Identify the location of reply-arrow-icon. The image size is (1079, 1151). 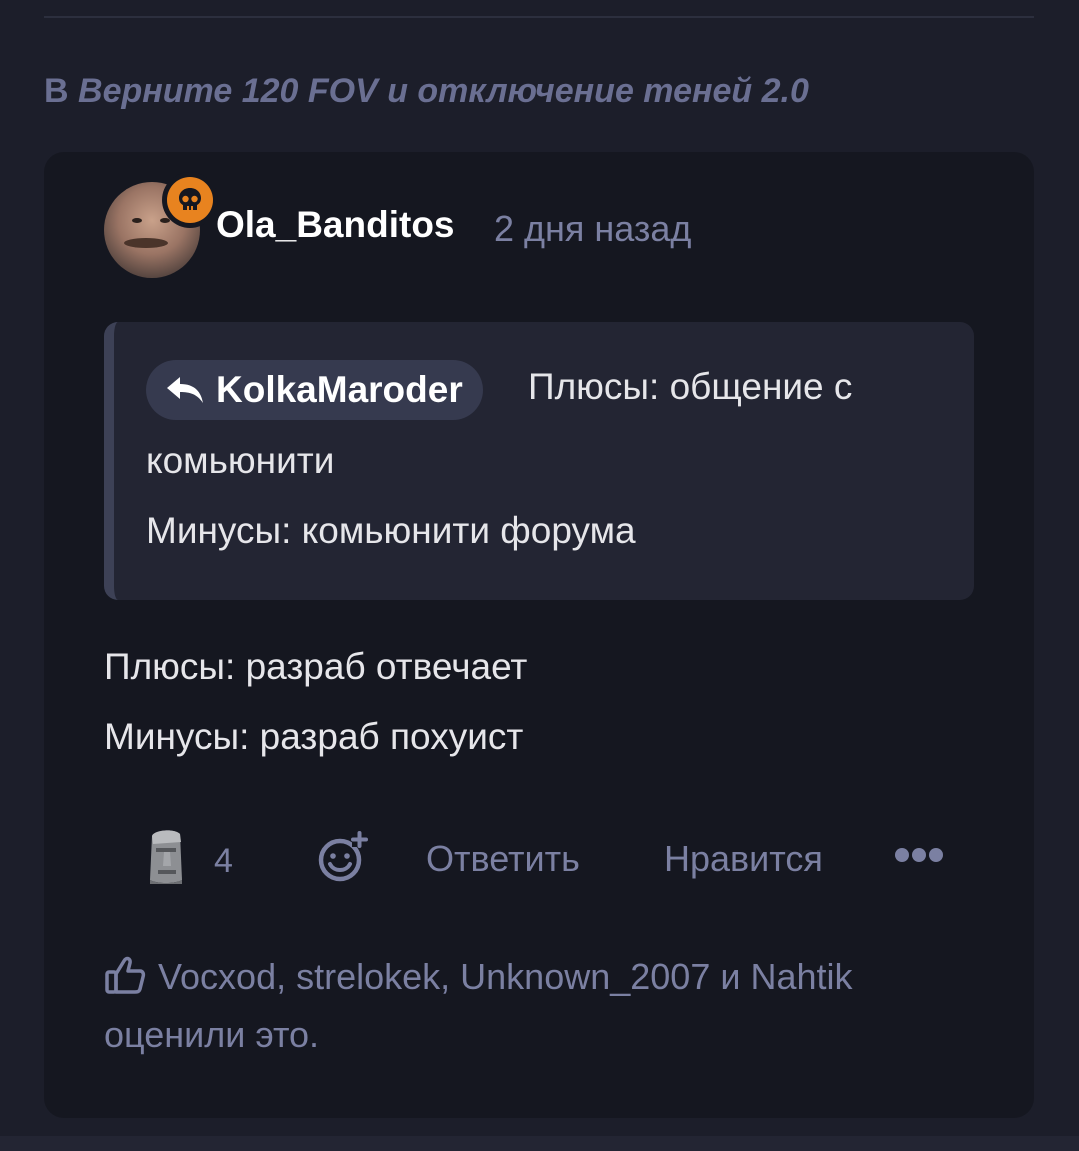
(185, 390).